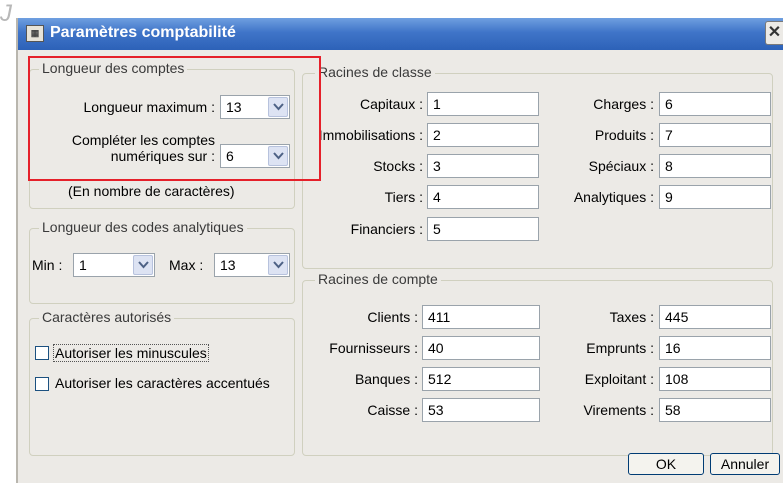 Image resolution: width=783 pixels, height=483 pixels. I want to click on close-button: ✕, so click(774, 33).